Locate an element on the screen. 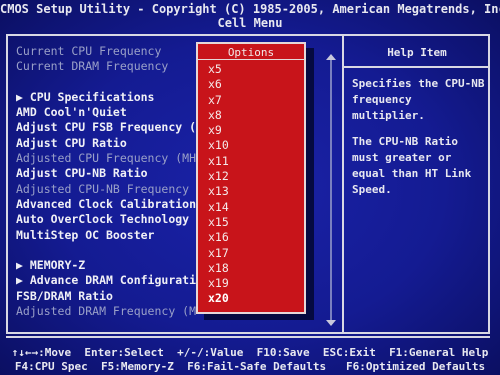  panel-divider is located at coordinates (343, 184).